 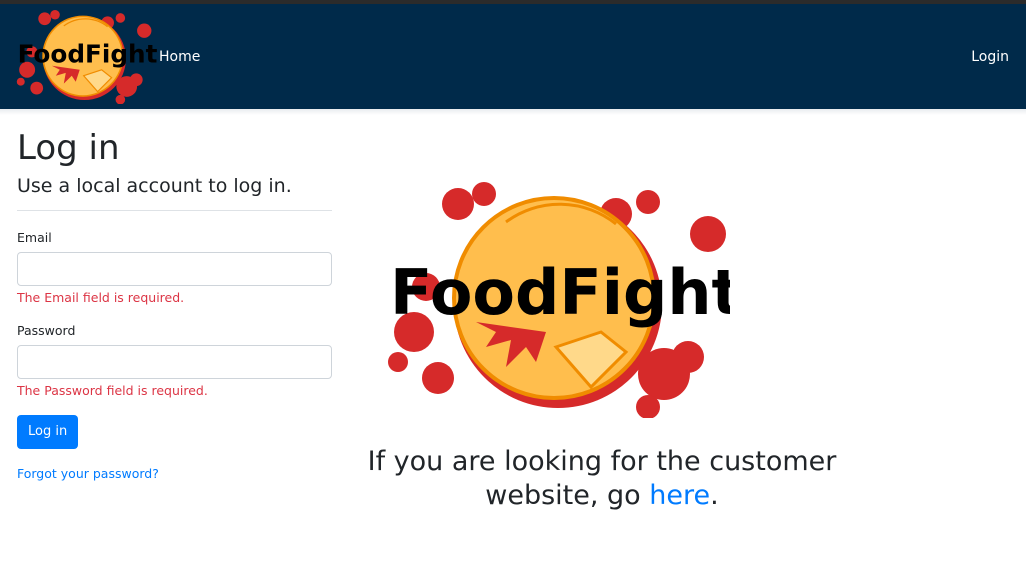 What do you see at coordinates (174, 269) in the screenshot?
I see `email-field` at bounding box center [174, 269].